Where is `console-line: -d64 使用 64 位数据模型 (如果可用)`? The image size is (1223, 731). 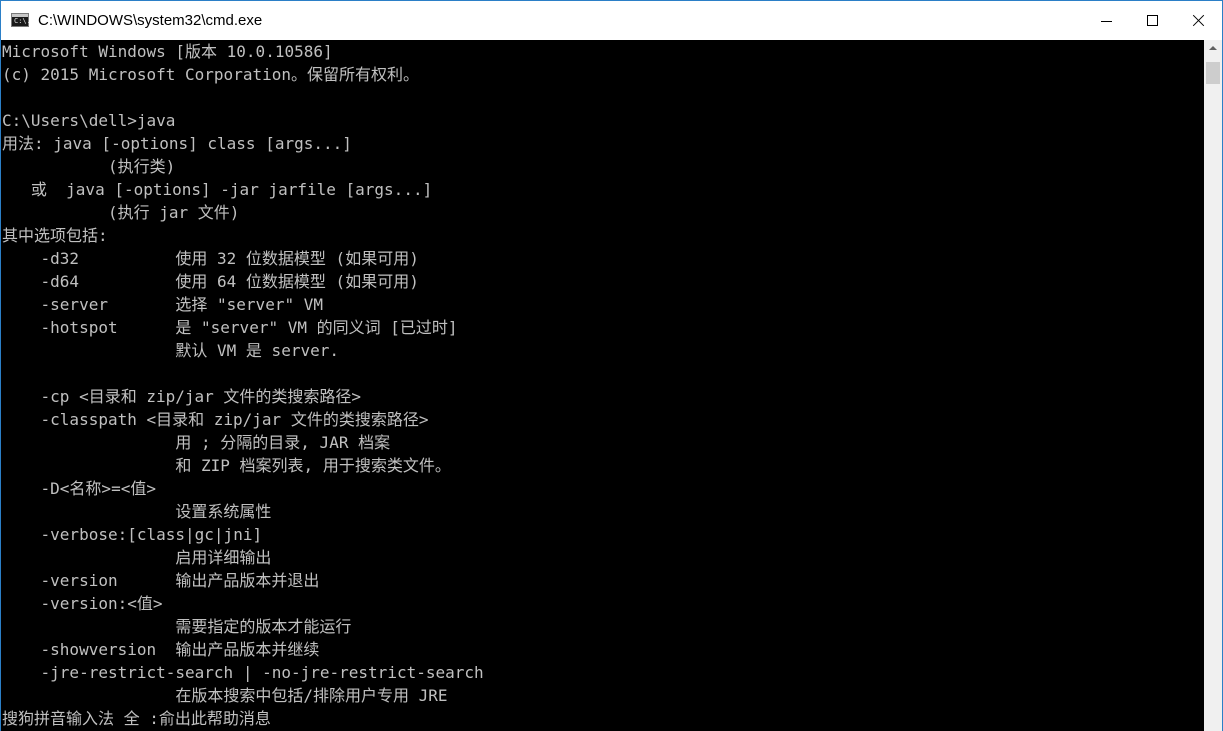
console-line: -d64 使用 64 位数据模型 (如果可用) is located at coordinates (210, 281).